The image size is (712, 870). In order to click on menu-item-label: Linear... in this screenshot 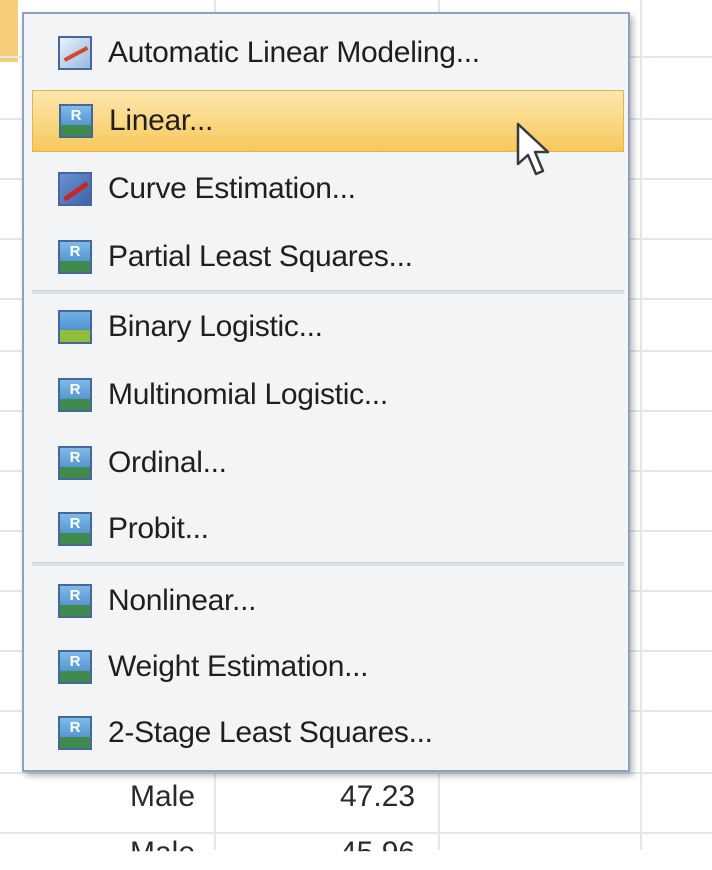, I will do `click(161, 120)`.